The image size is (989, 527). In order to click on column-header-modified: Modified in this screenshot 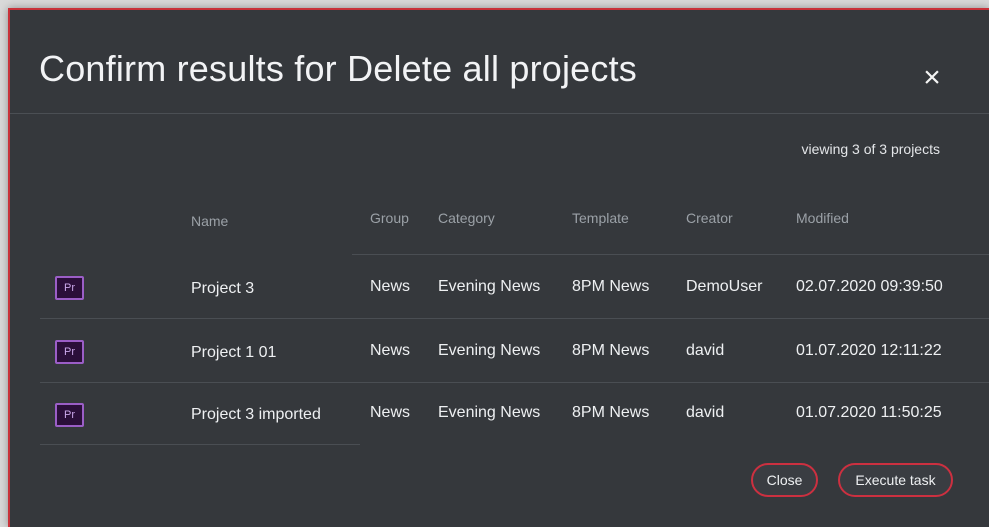, I will do `click(822, 218)`.